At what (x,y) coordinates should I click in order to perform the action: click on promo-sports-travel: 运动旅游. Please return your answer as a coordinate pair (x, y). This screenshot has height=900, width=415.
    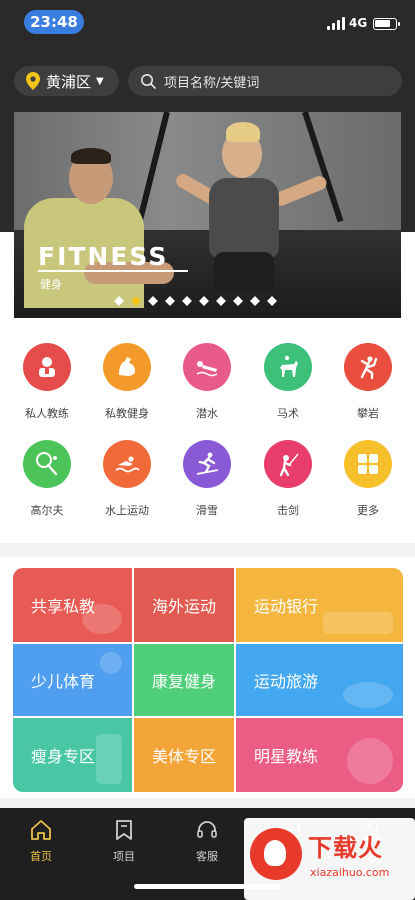
    Looking at the image, I should click on (319, 680).